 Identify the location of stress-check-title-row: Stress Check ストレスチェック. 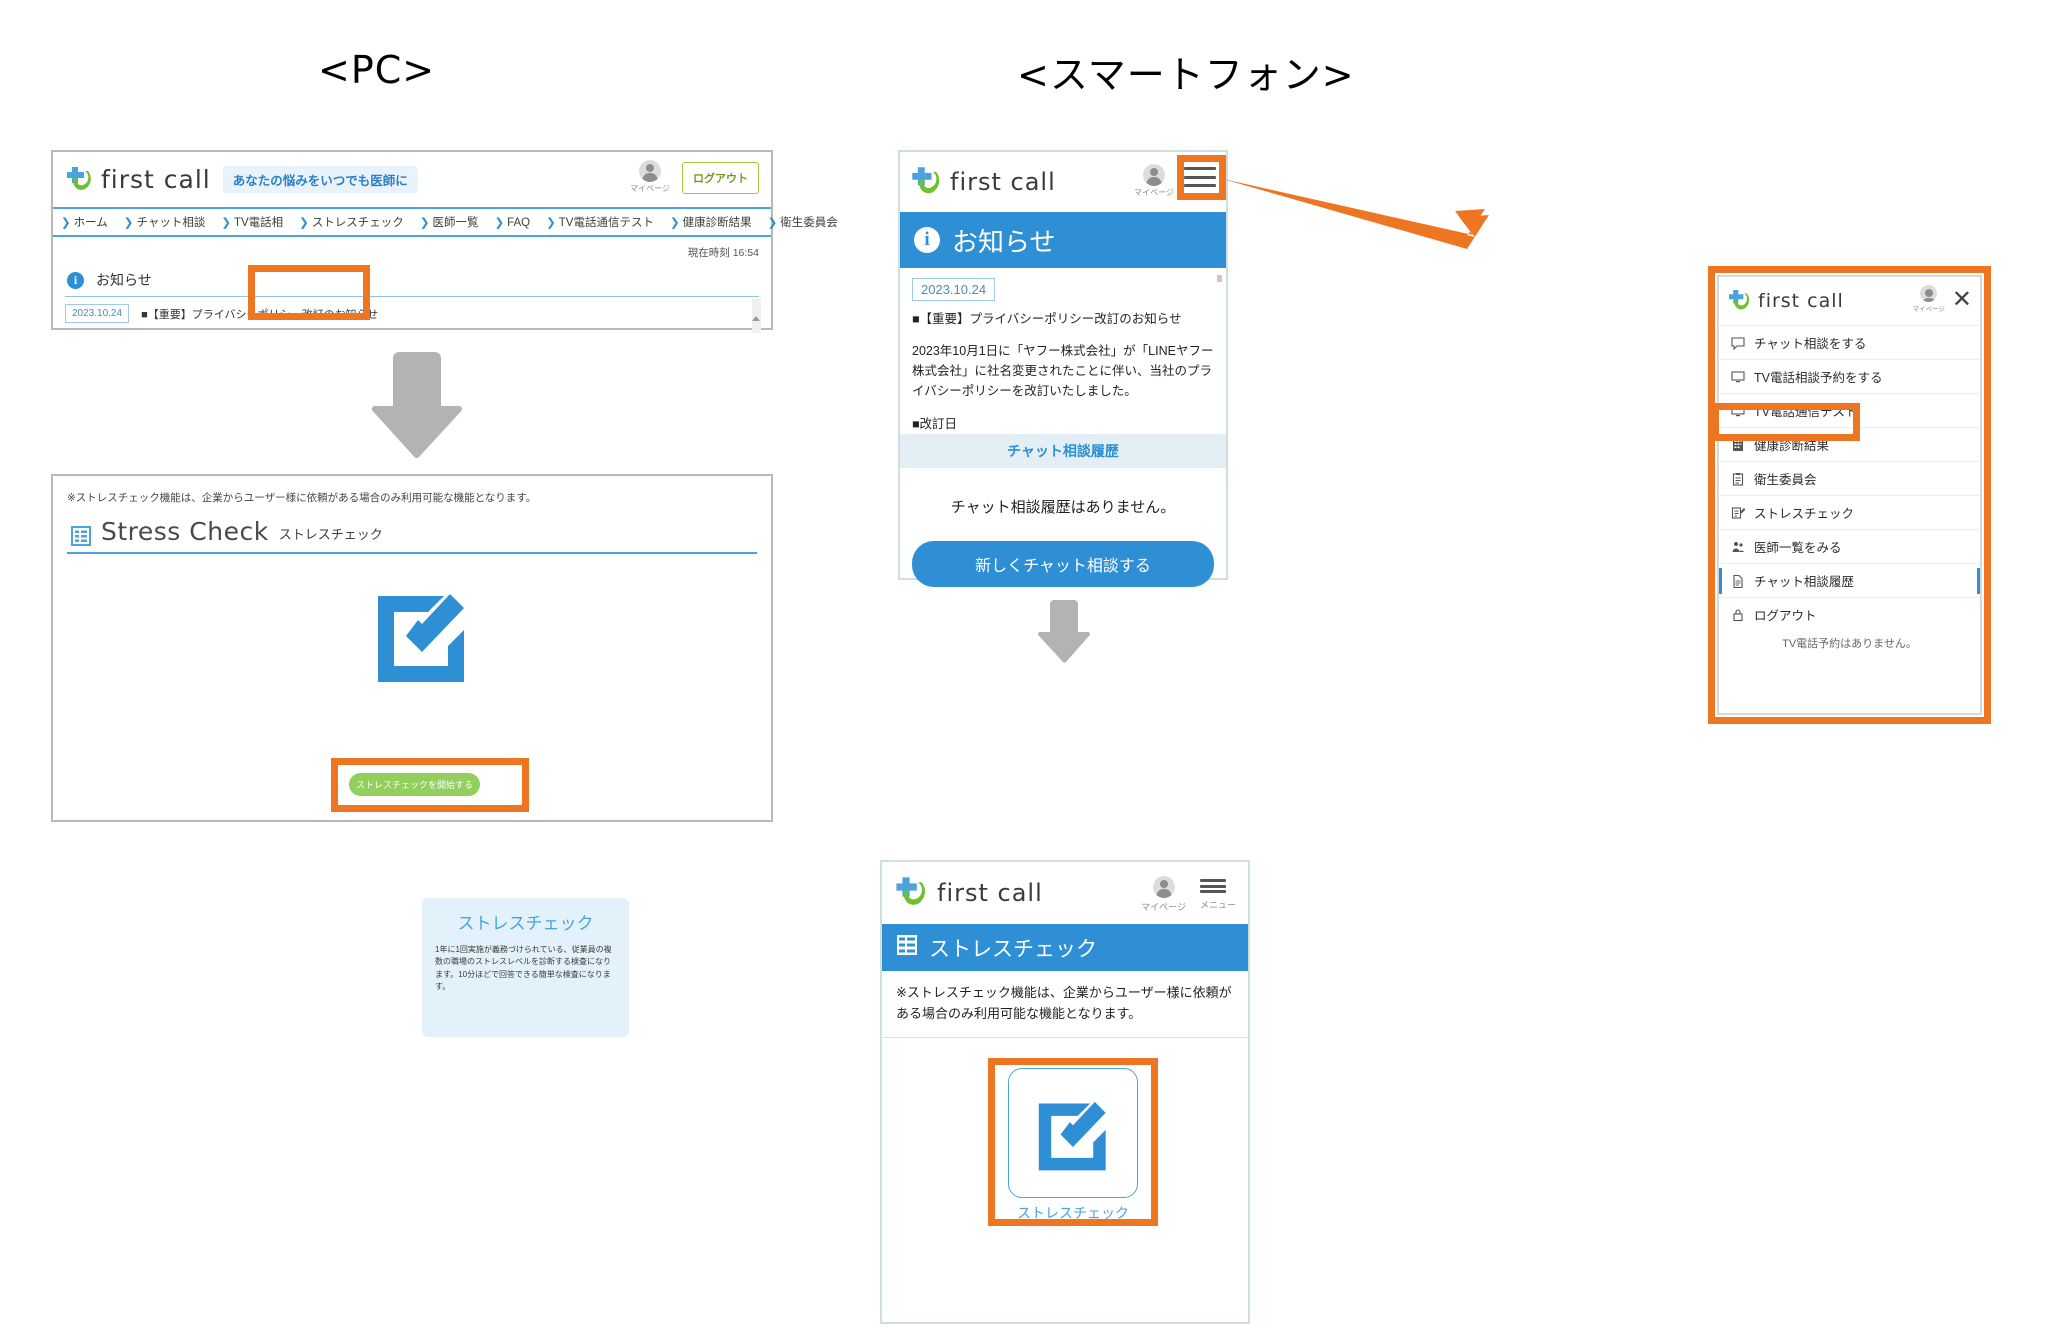
(412, 525).